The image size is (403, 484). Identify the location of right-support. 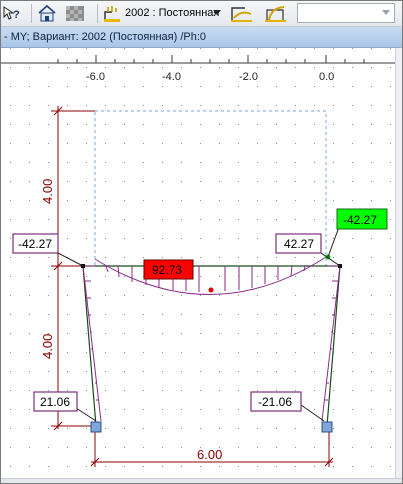
(327, 427).